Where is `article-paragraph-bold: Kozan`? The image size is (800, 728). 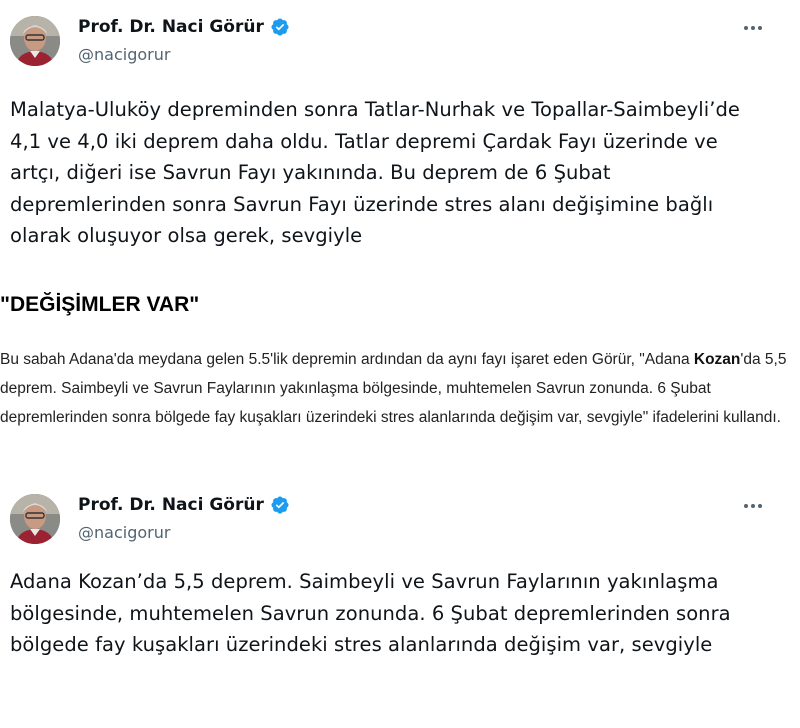 article-paragraph-bold: Kozan is located at coordinates (717, 359).